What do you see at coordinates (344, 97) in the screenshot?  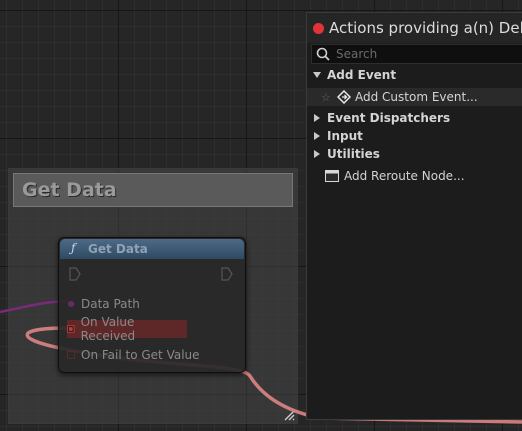 I see `event-icon` at bounding box center [344, 97].